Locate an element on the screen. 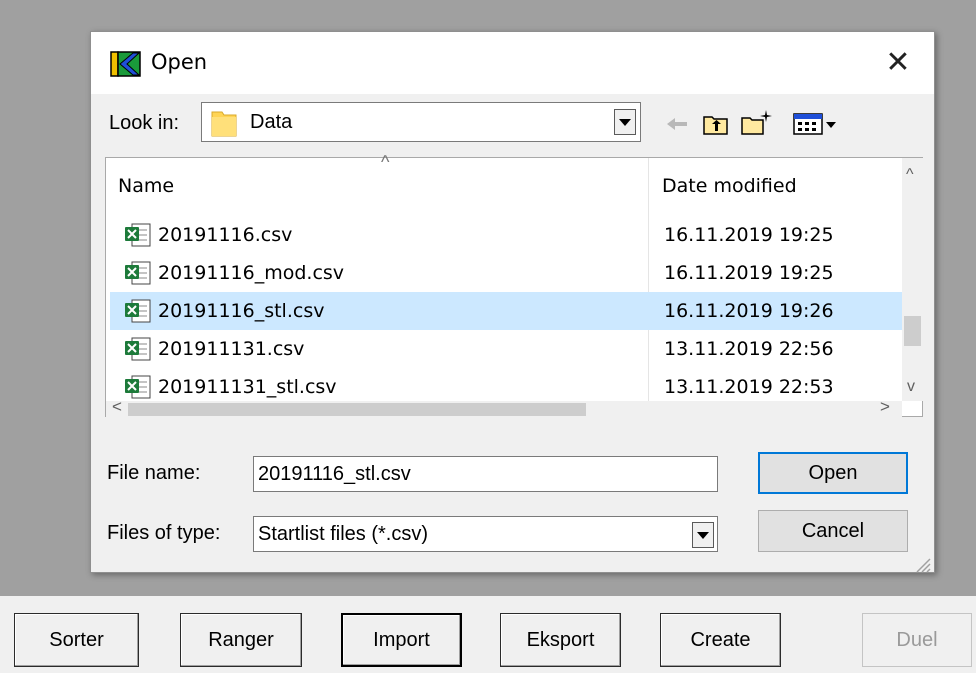  create-button: Create is located at coordinates (720, 640).